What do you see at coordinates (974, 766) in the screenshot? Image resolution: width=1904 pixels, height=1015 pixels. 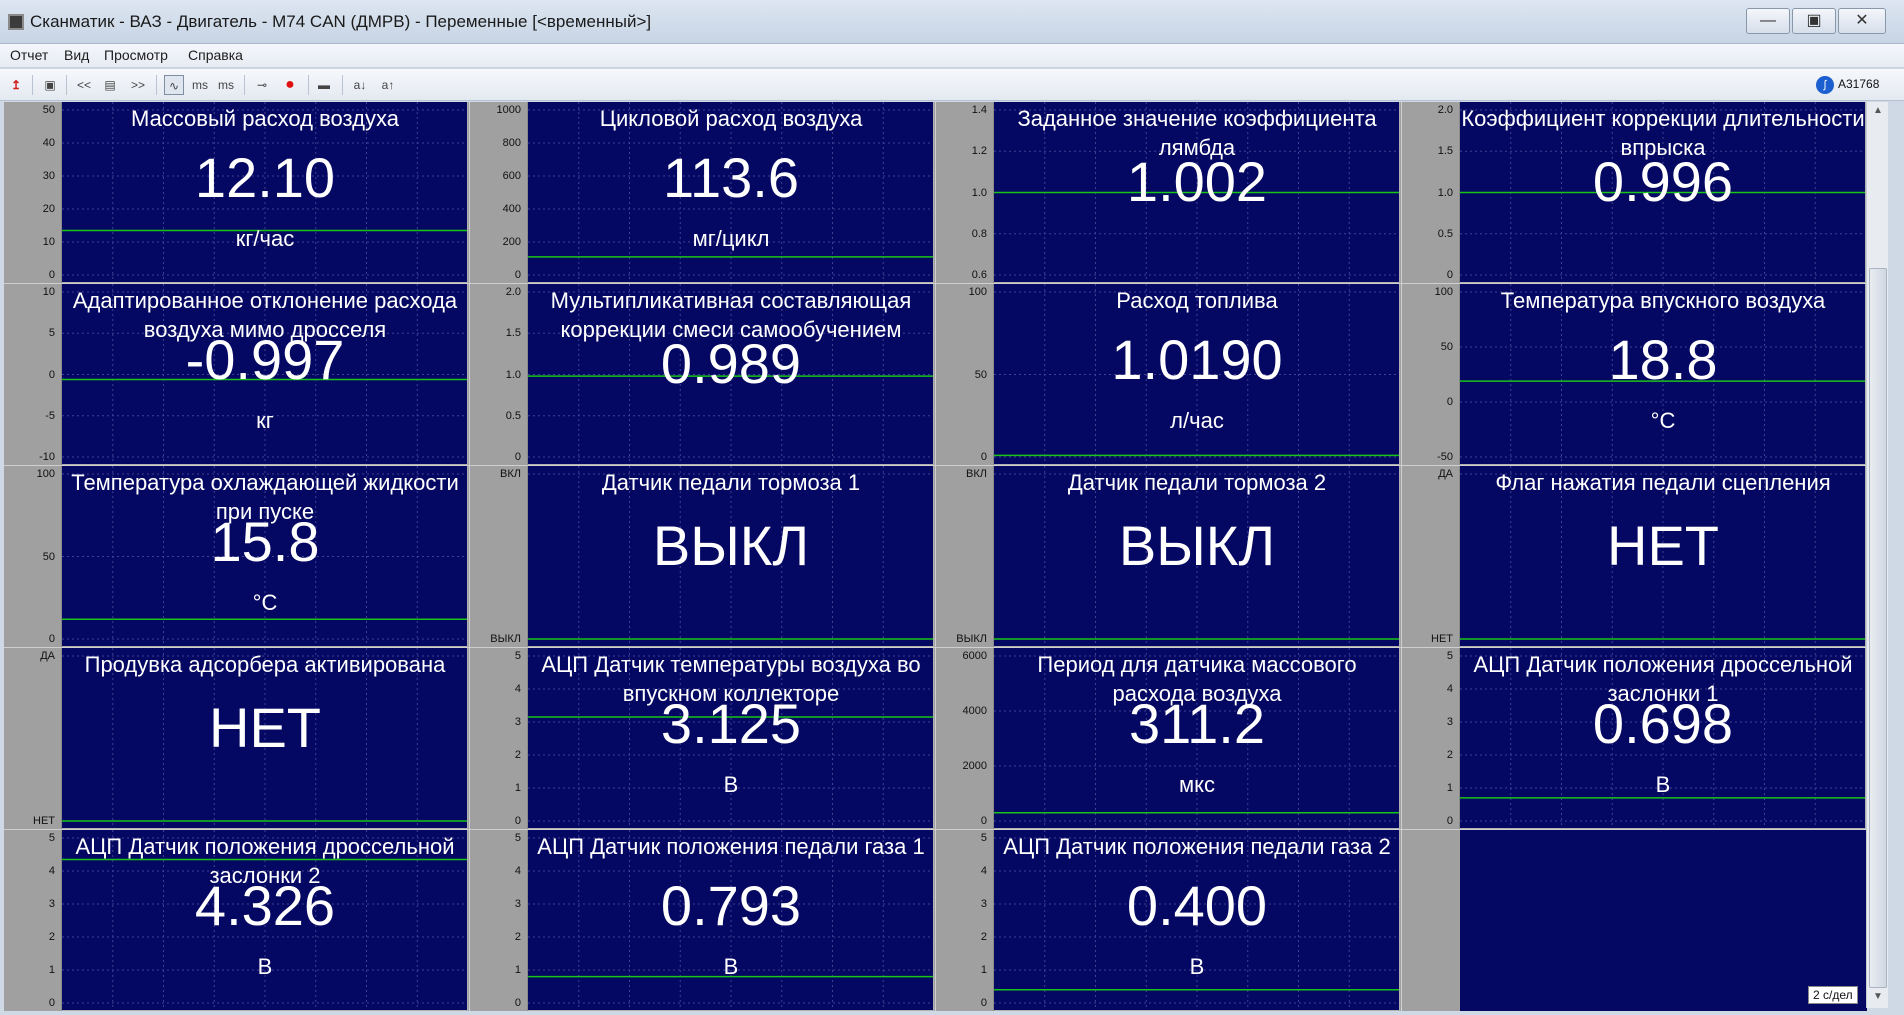 I see `axis-tick-label: 2000` at bounding box center [974, 766].